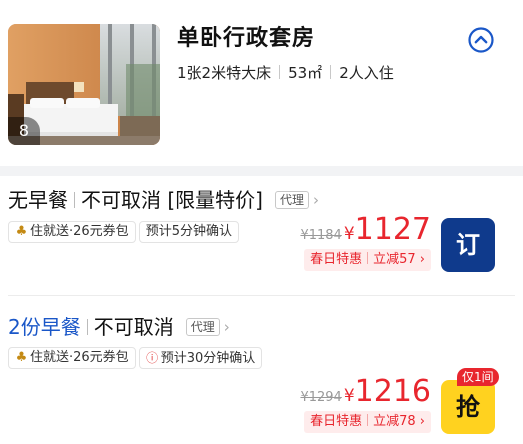 This screenshot has width=523, height=444. Describe the element at coordinates (285, 73) in the screenshot. I see `room-specs: 1张2米特大床 53㎡ 2人入住` at that location.